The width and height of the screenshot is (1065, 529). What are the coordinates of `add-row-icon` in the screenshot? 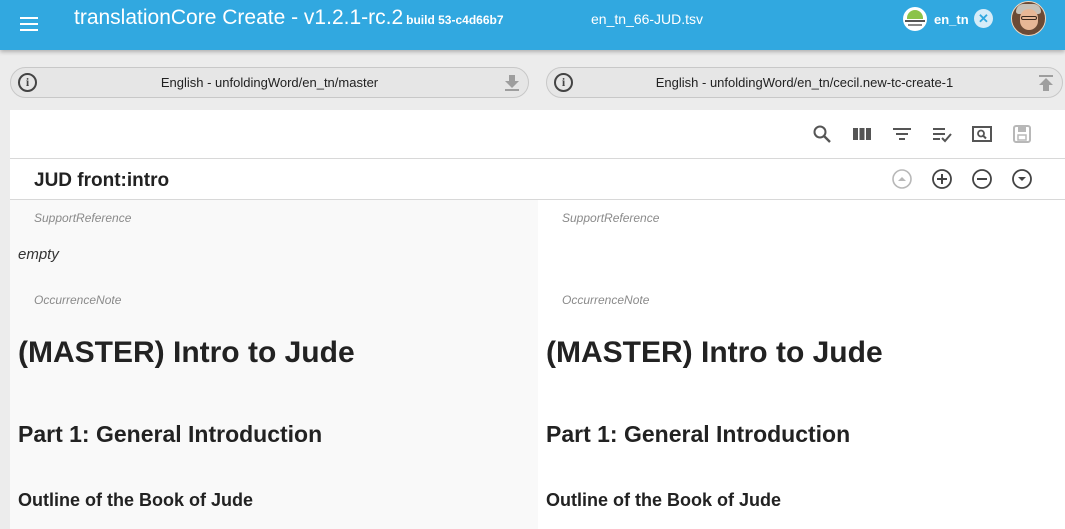 It's located at (942, 179).